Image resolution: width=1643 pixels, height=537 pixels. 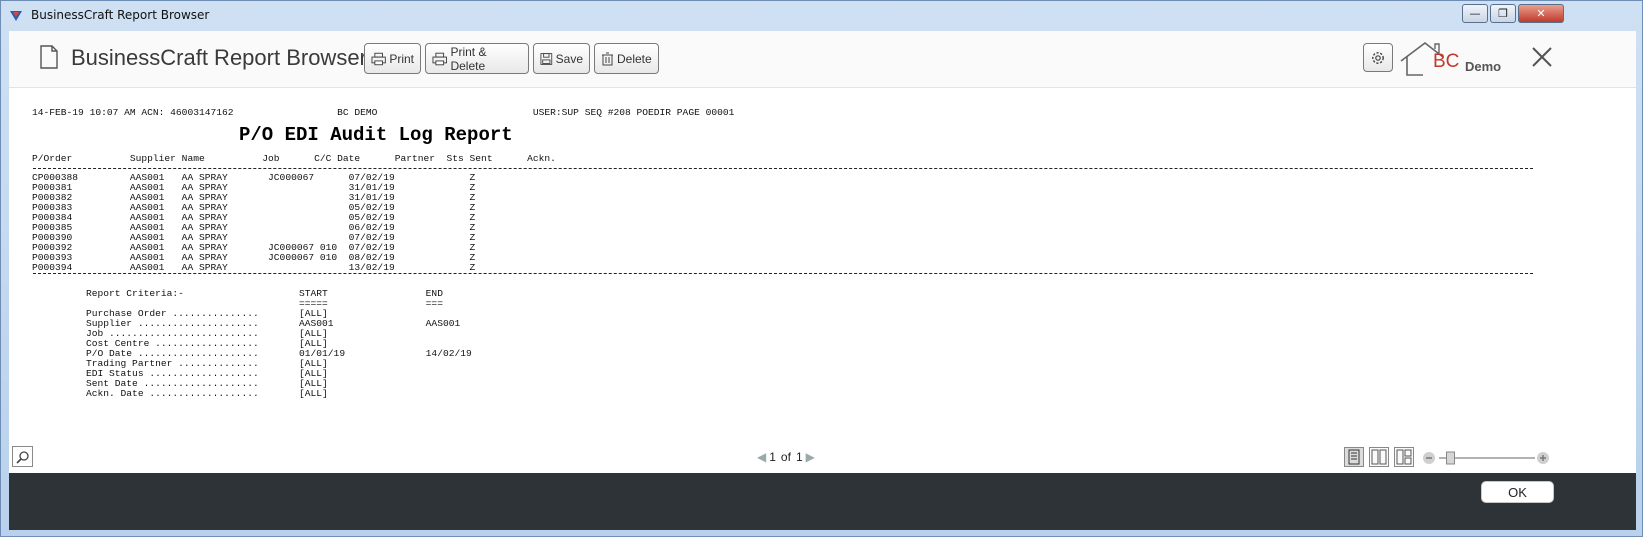 What do you see at coordinates (1541, 13) in the screenshot?
I see `close-window-button: ✕` at bounding box center [1541, 13].